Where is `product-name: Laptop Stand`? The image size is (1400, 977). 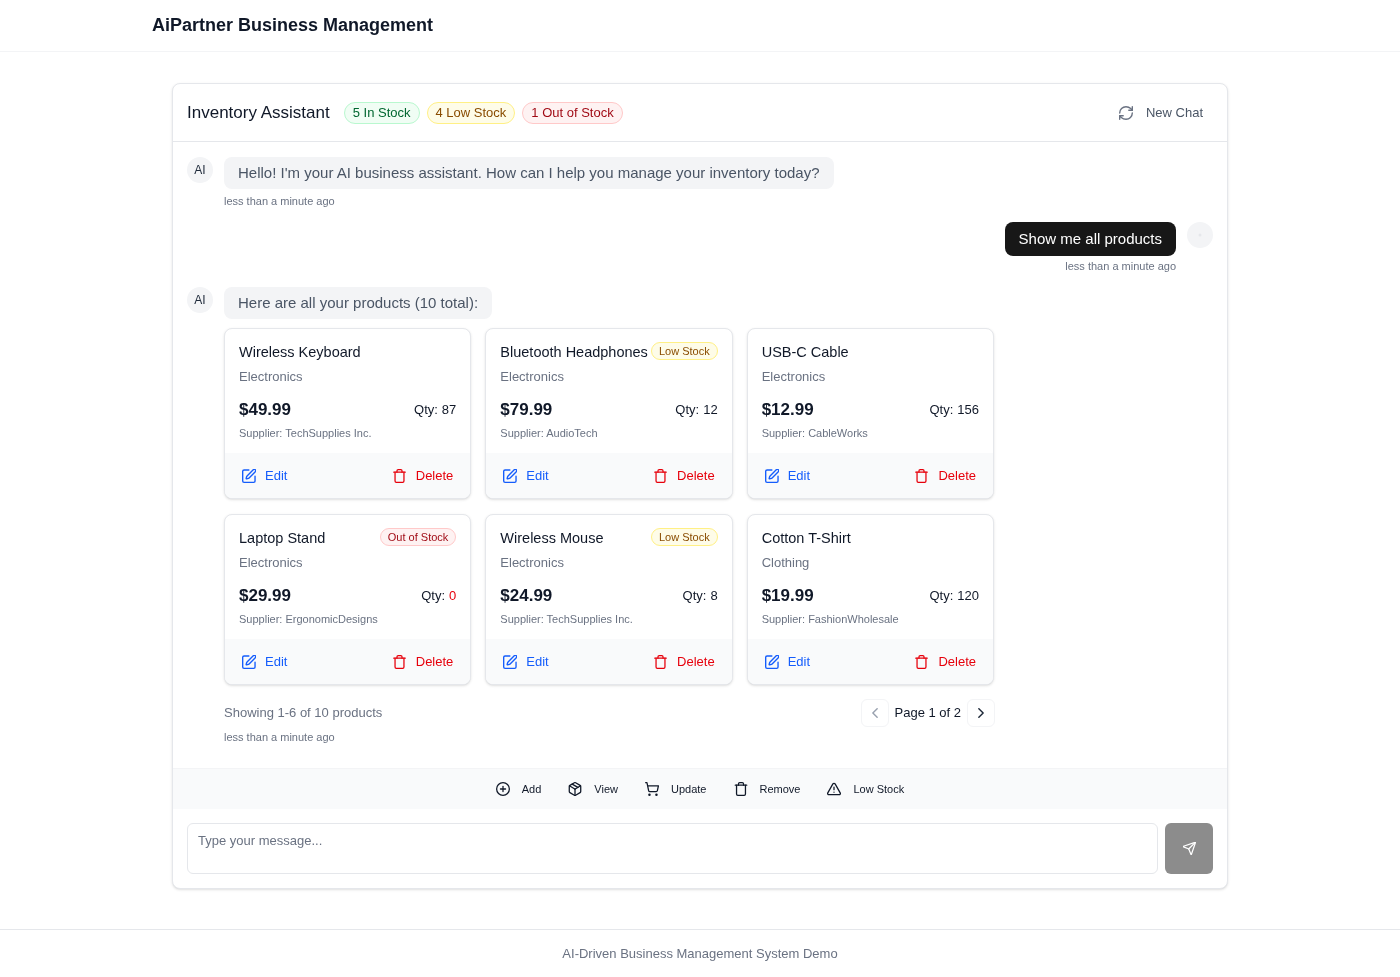 product-name: Laptop Stand is located at coordinates (282, 538).